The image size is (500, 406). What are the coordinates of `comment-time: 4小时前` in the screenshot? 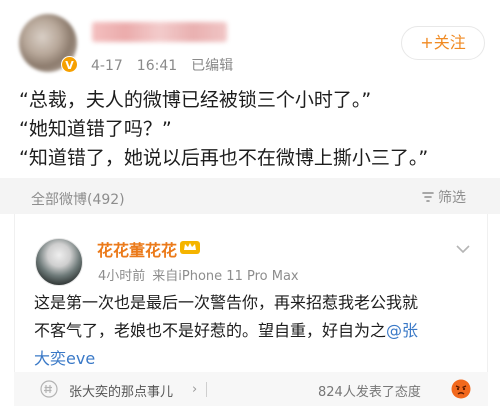 It's located at (122, 276).